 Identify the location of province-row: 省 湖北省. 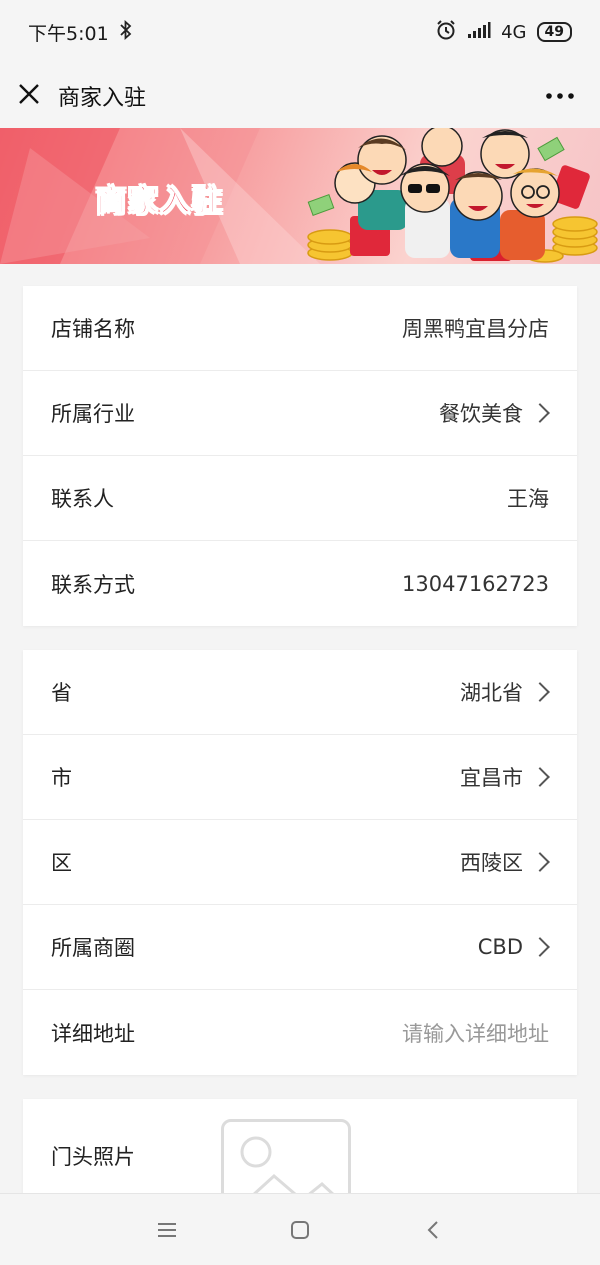
(300, 692).